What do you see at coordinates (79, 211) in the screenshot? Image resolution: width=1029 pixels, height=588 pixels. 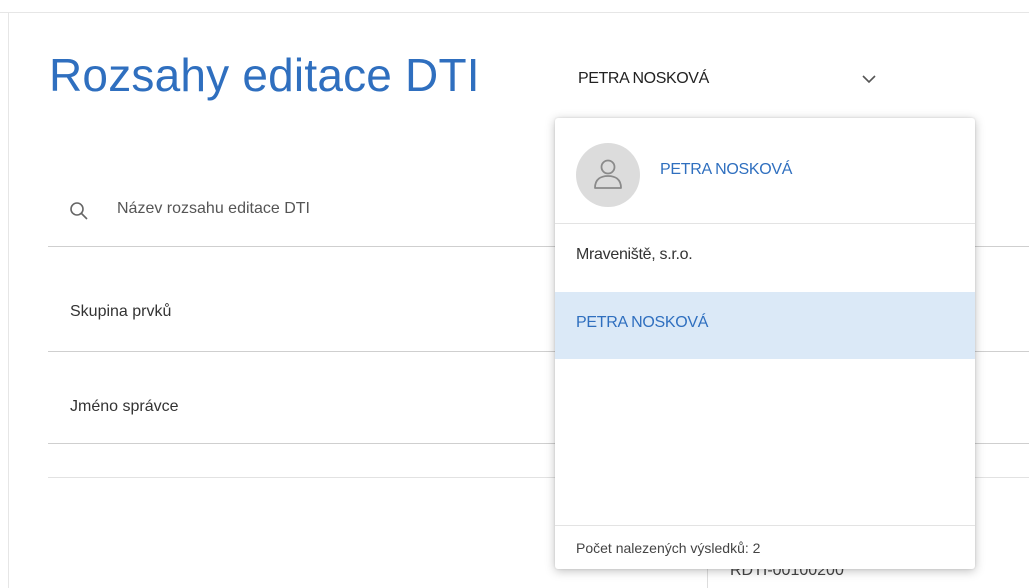 I see `search-icon` at bounding box center [79, 211].